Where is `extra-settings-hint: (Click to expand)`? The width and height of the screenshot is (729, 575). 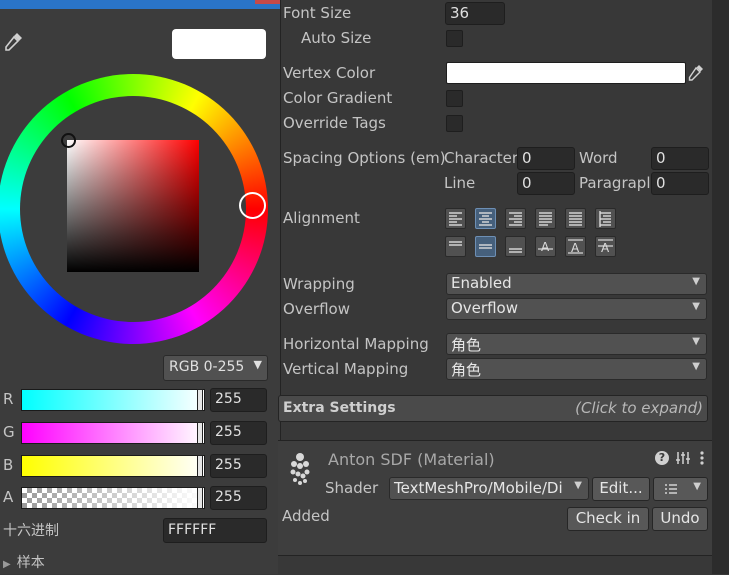 extra-settings-hint: (Click to expand) is located at coordinates (639, 408).